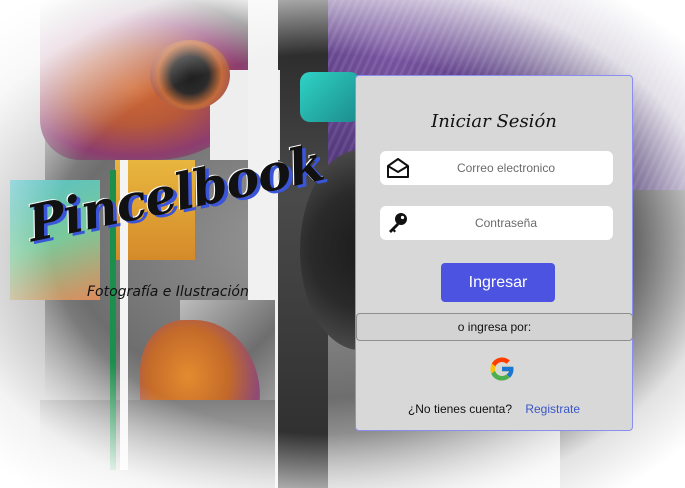 The height and width of the screenshot is (488, 685). Describe the element at coordinates (398, 168) in the screenshot. I see `envelope-icon` at that location.